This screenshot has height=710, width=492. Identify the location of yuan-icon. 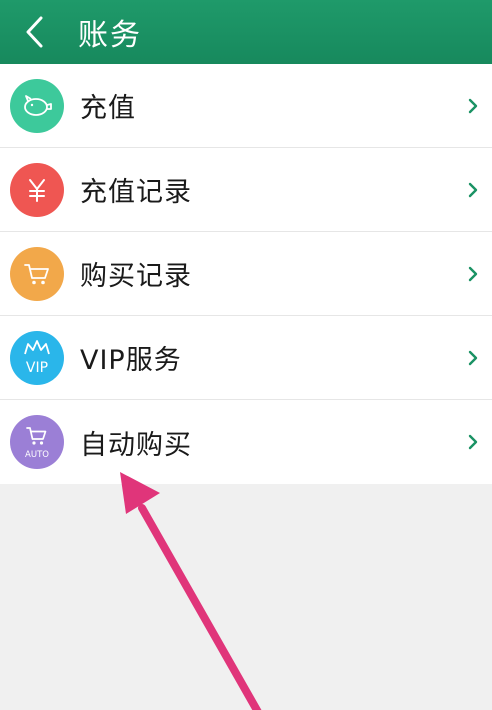
(37, 190).